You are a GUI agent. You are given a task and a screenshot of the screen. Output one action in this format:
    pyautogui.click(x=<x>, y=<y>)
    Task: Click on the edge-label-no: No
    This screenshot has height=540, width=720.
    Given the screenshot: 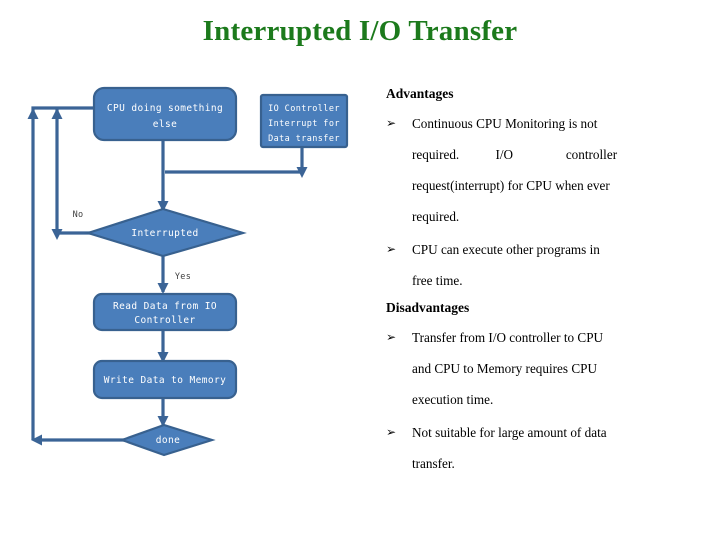 What is the action you would take?
    pyautogui.click(x=78, y=215)
    